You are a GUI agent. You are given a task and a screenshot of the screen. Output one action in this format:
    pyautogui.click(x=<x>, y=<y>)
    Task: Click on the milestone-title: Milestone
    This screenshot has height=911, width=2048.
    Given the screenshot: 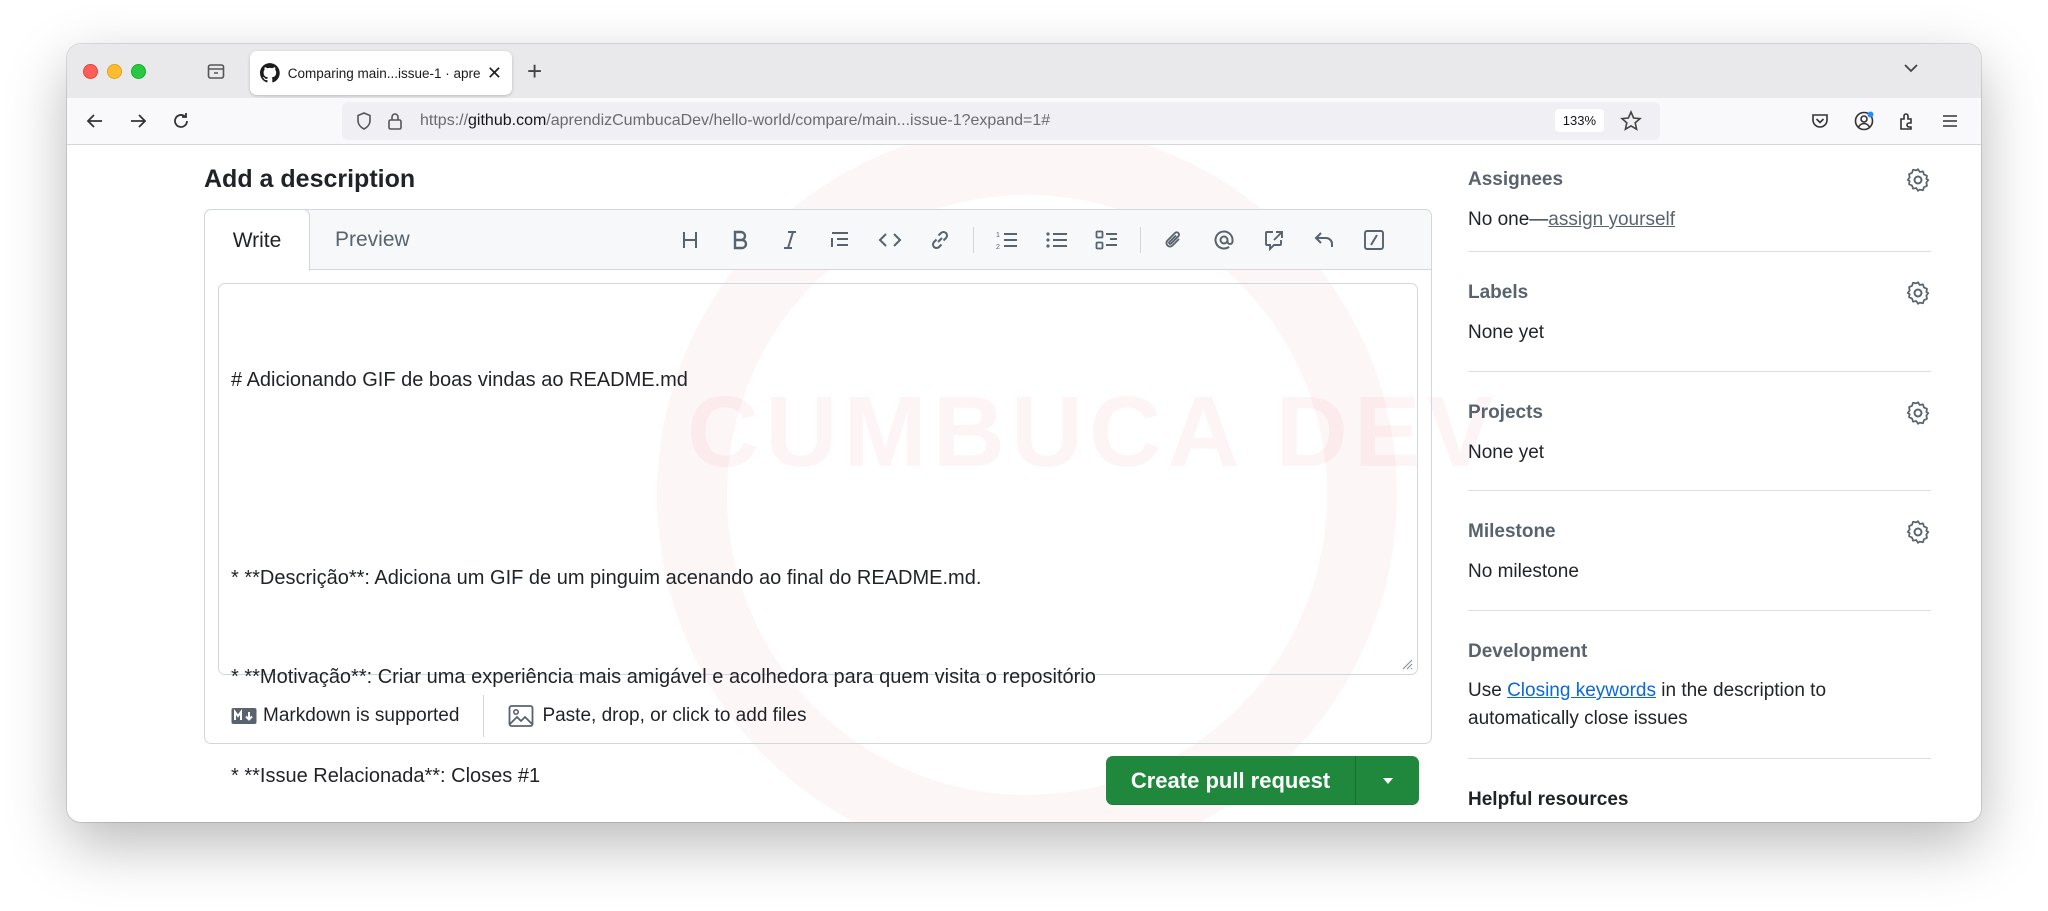 What is the action you would take?
    pyautogui.click(x=1512, y=532)
    